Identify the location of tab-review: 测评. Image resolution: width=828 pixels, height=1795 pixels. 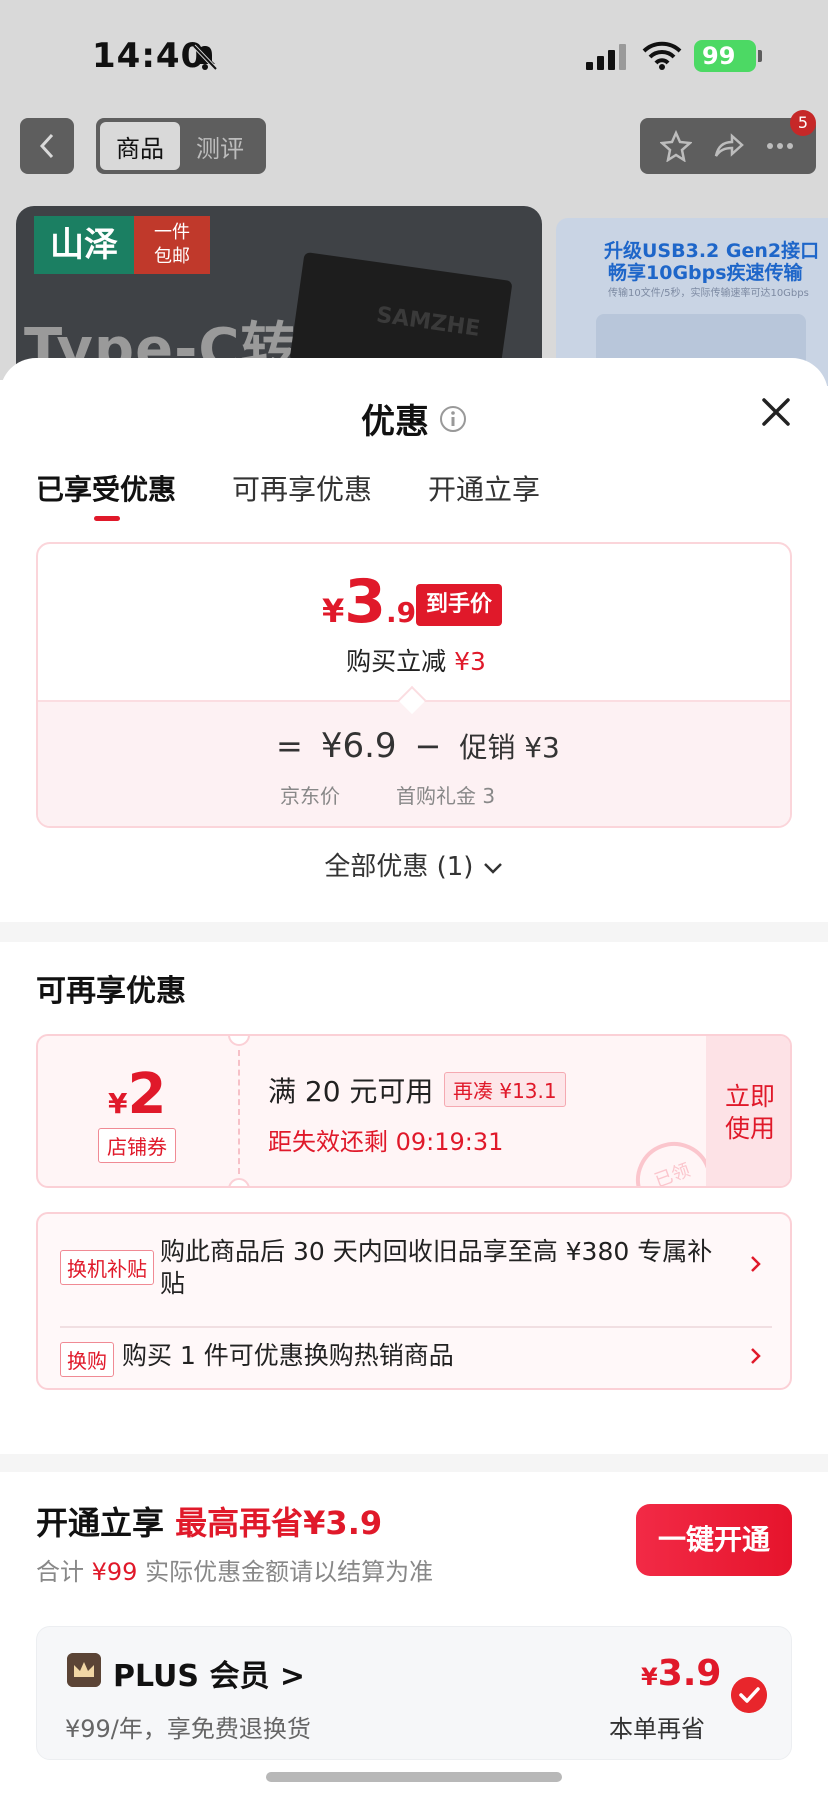
(220, 146).